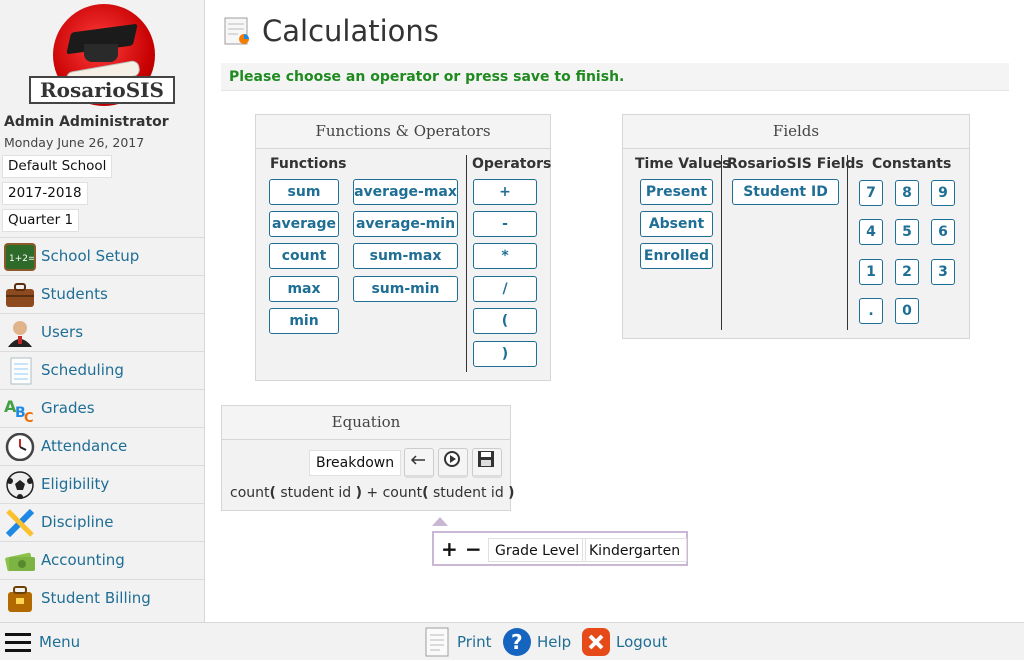 This screenshot has width=1024, height=661. What do you see at coordinates (20, 561) in the screenshot?
I see `money-icon` at bounding box center [20, 561].